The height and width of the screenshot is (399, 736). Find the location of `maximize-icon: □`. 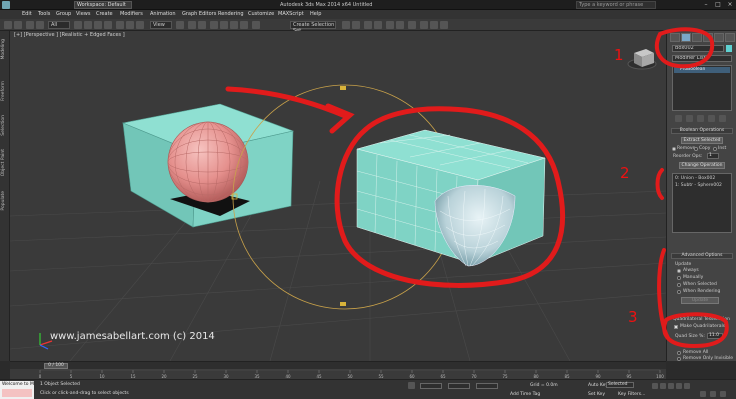

maximize-icon: □ is located at coordinates (718, 5).